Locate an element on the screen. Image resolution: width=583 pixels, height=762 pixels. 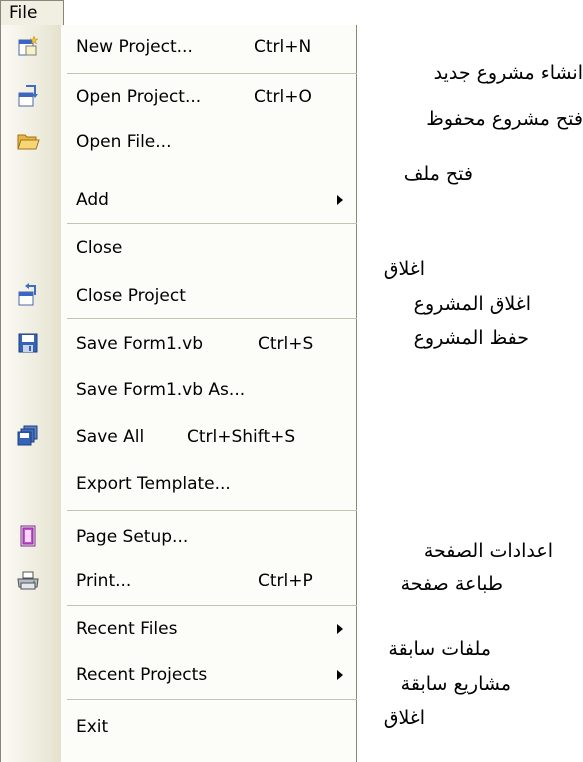
menu-item-save: Save Form1.vb Ctrl+S is located at coordinates (179, 344).